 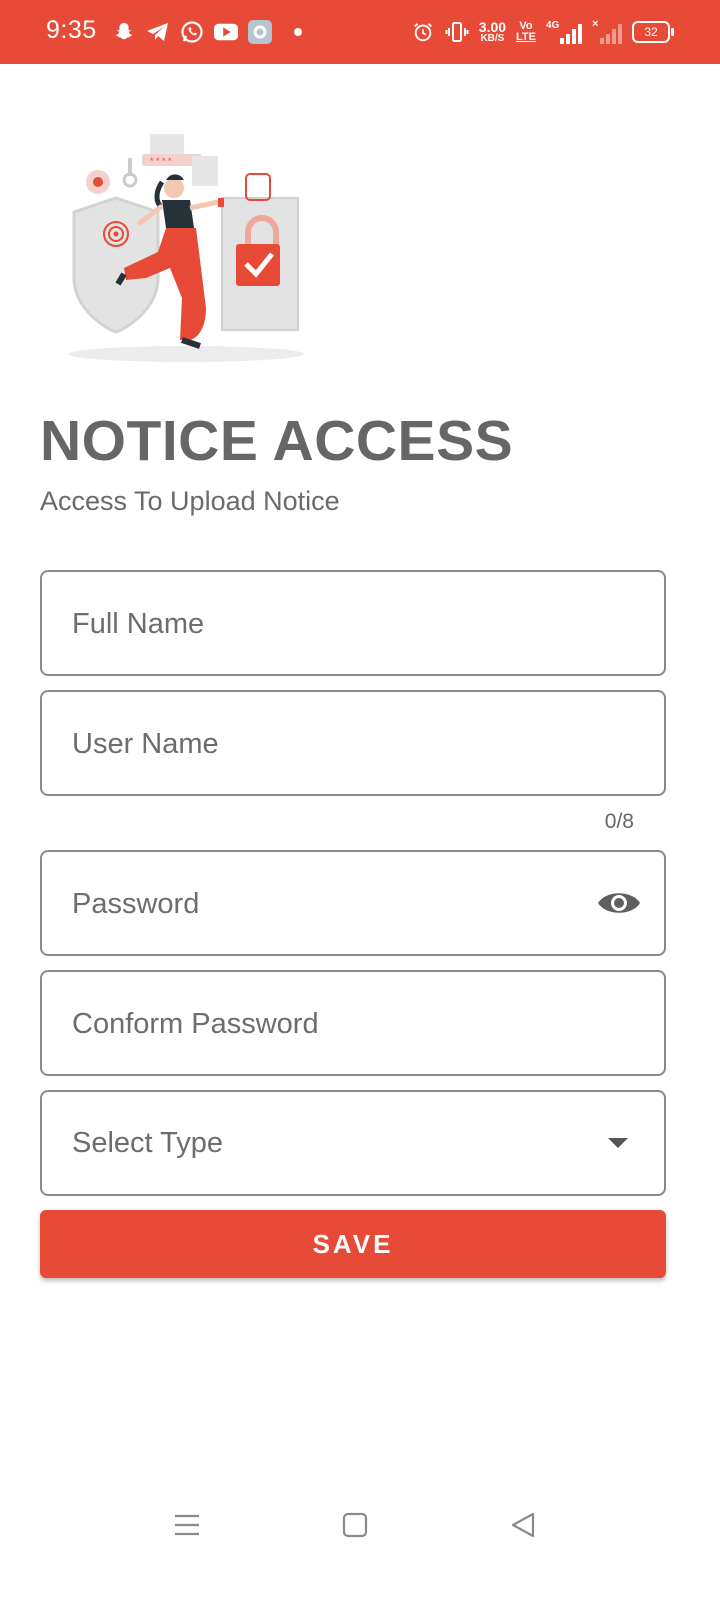 I want to click on select-type-dropdown: Select Type, so click(x=353, y=1143).